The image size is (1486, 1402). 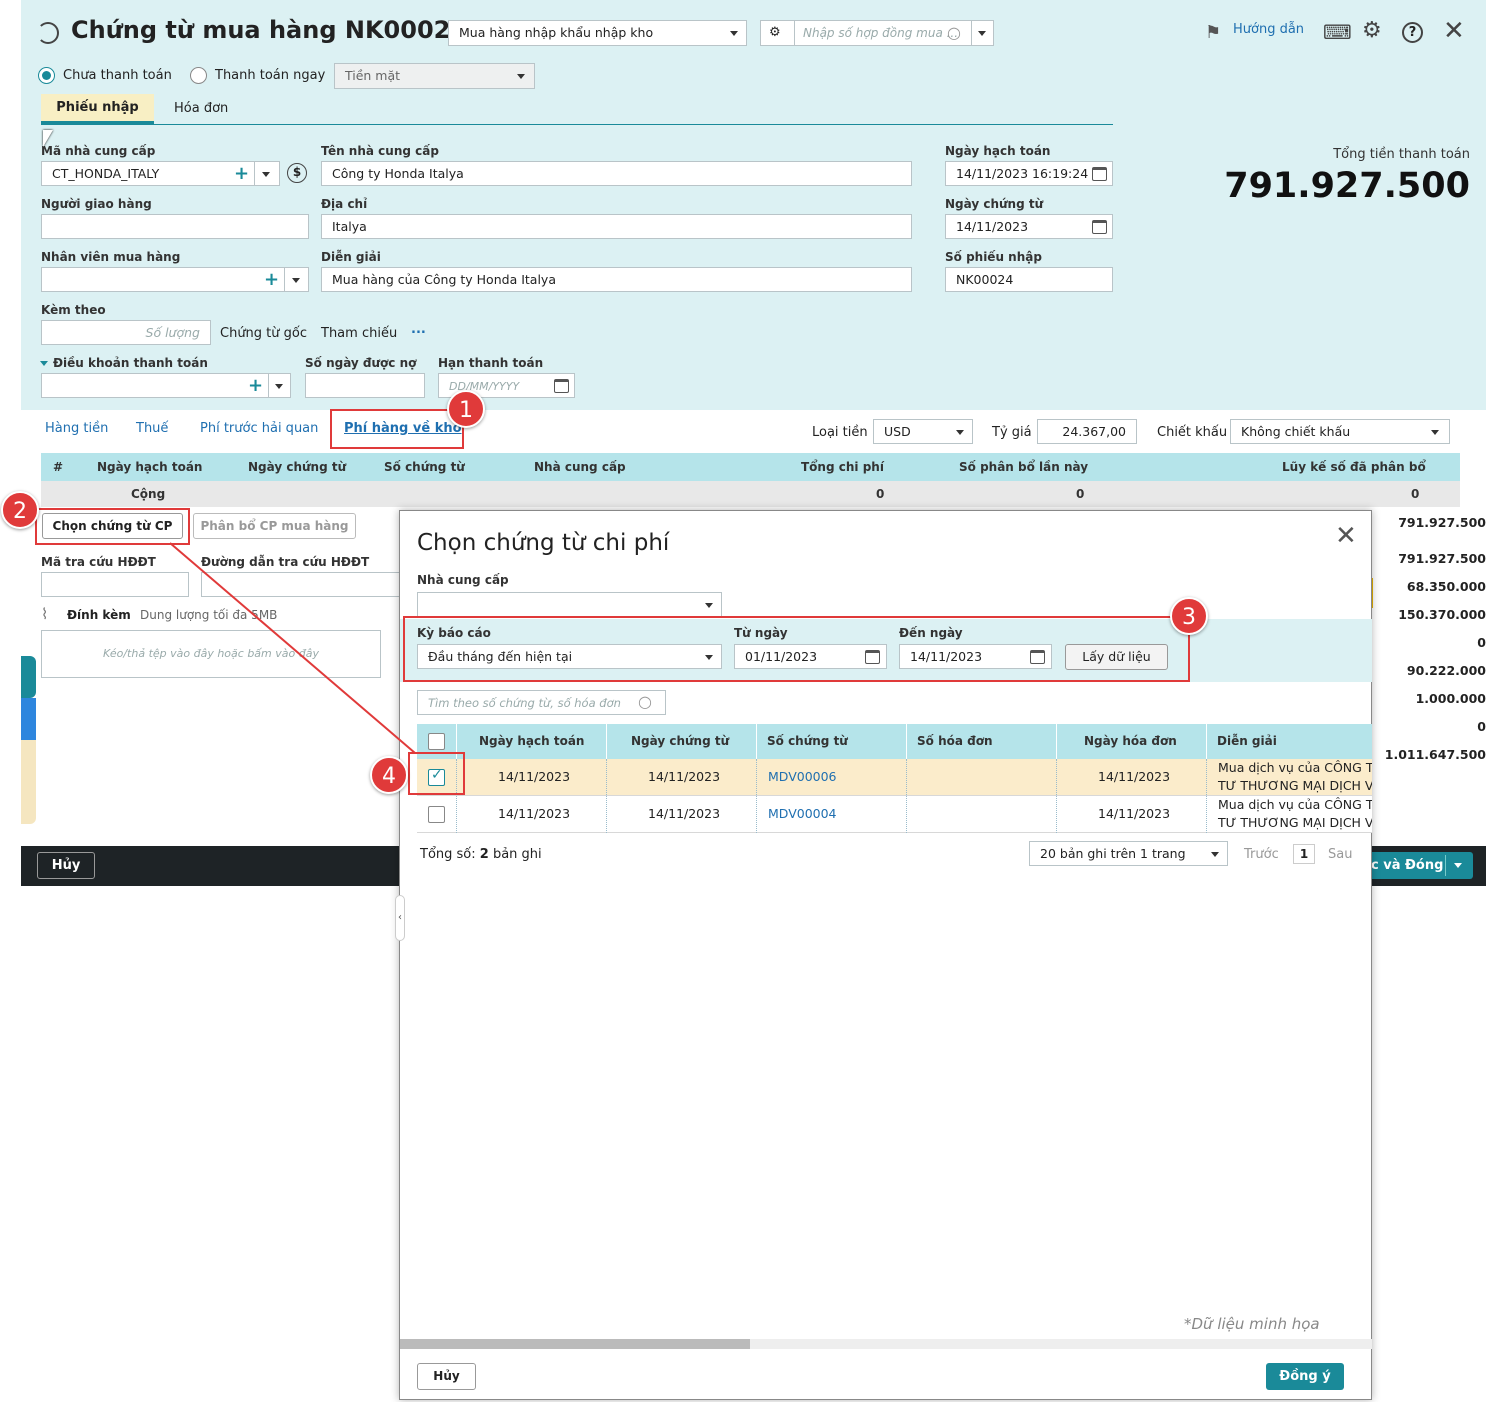 I want to click on deliverer-field, so click(x=175, y=226).